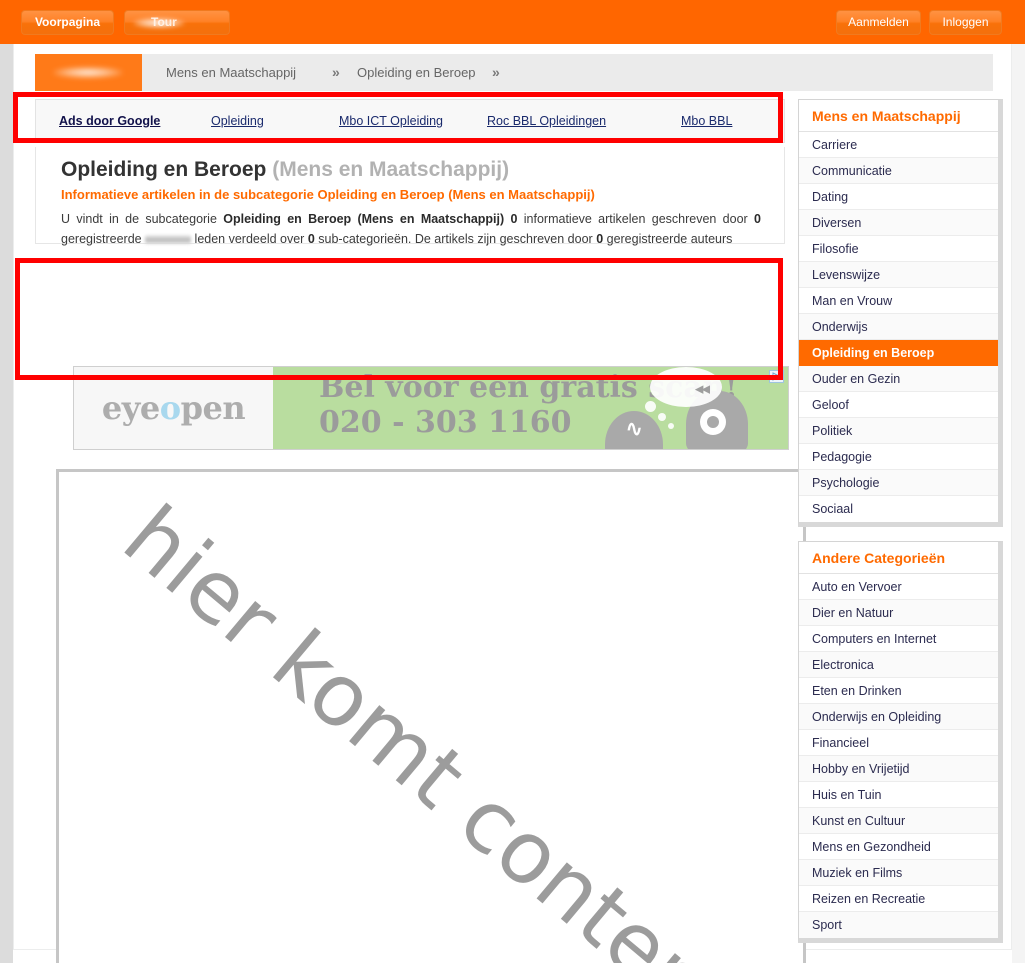 The width and height of the screenshot is (1025, 963). What do you see at coordinates (898, 145) in the screenshot?
I see `sidebar-item-carriere: Carriere` at bounding box center [898, 145].